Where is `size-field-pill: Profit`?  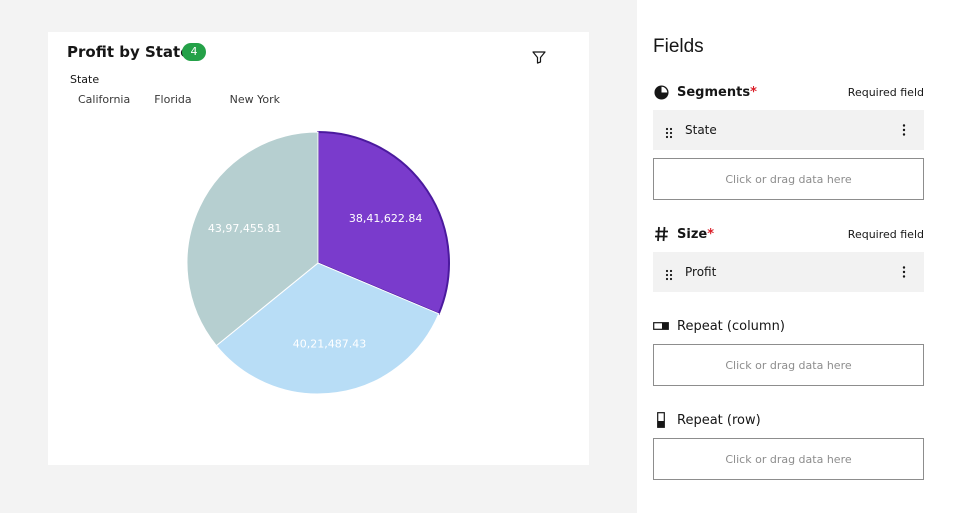
size-field-pill: Profit is located at coordinates (788, 272).